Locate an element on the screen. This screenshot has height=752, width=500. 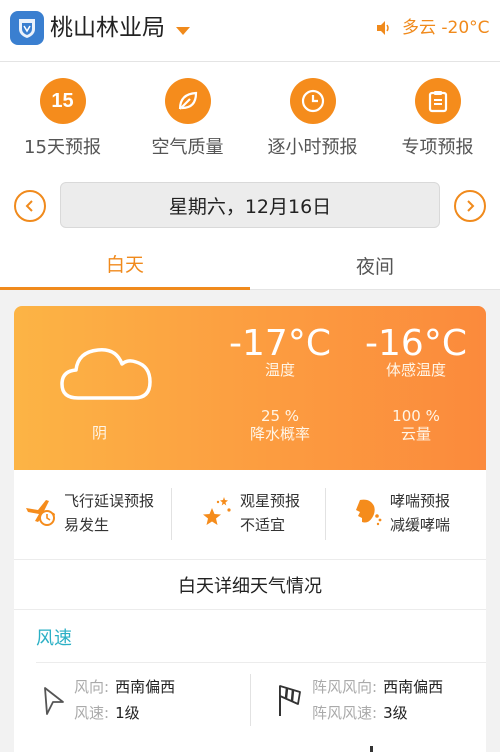
precipitation-label: 降水概率 is located at coordinates (279, 434).